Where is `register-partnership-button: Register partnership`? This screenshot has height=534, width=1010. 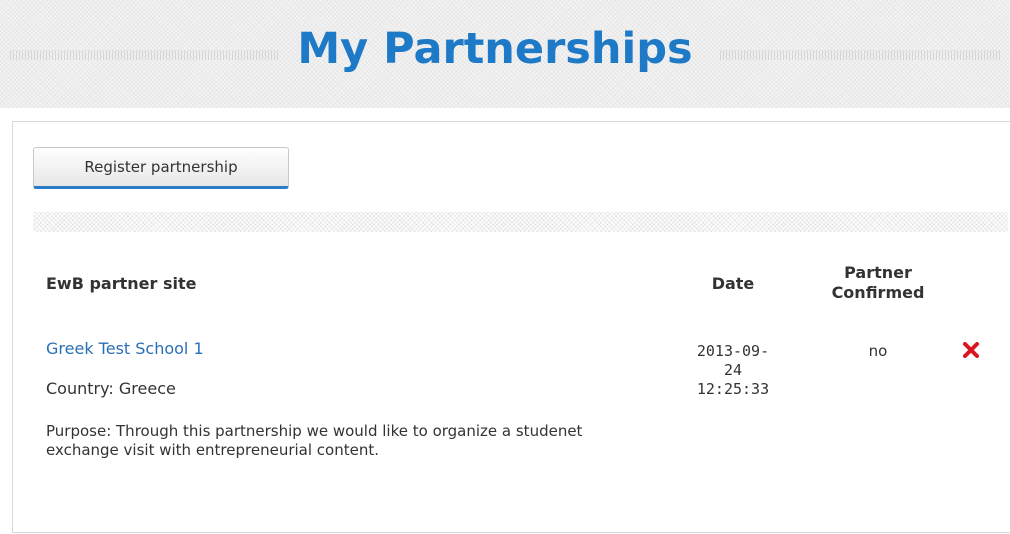
register-partnership-button: Register partnership is located at coordinates (161, 168).